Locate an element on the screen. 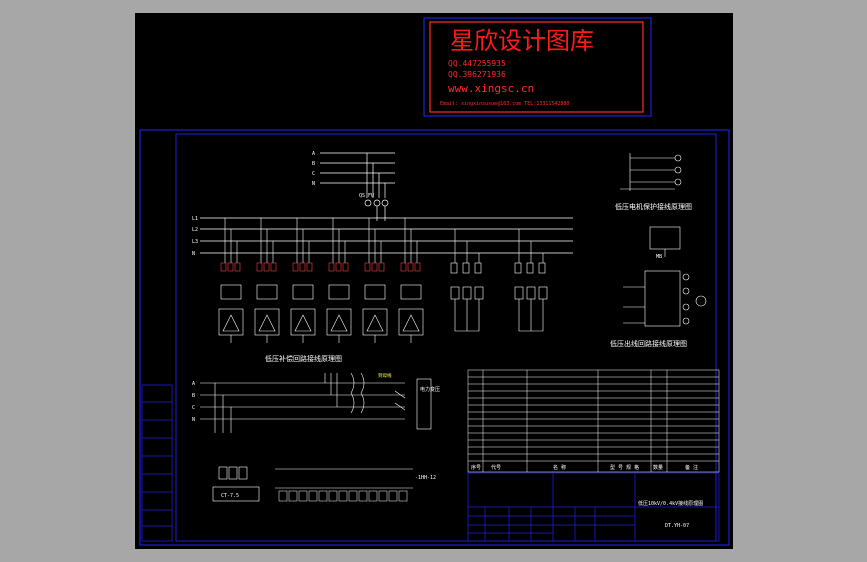 The image size is (867, 562). bus-right-label: 到母线 is located at coordinates (385, 375).